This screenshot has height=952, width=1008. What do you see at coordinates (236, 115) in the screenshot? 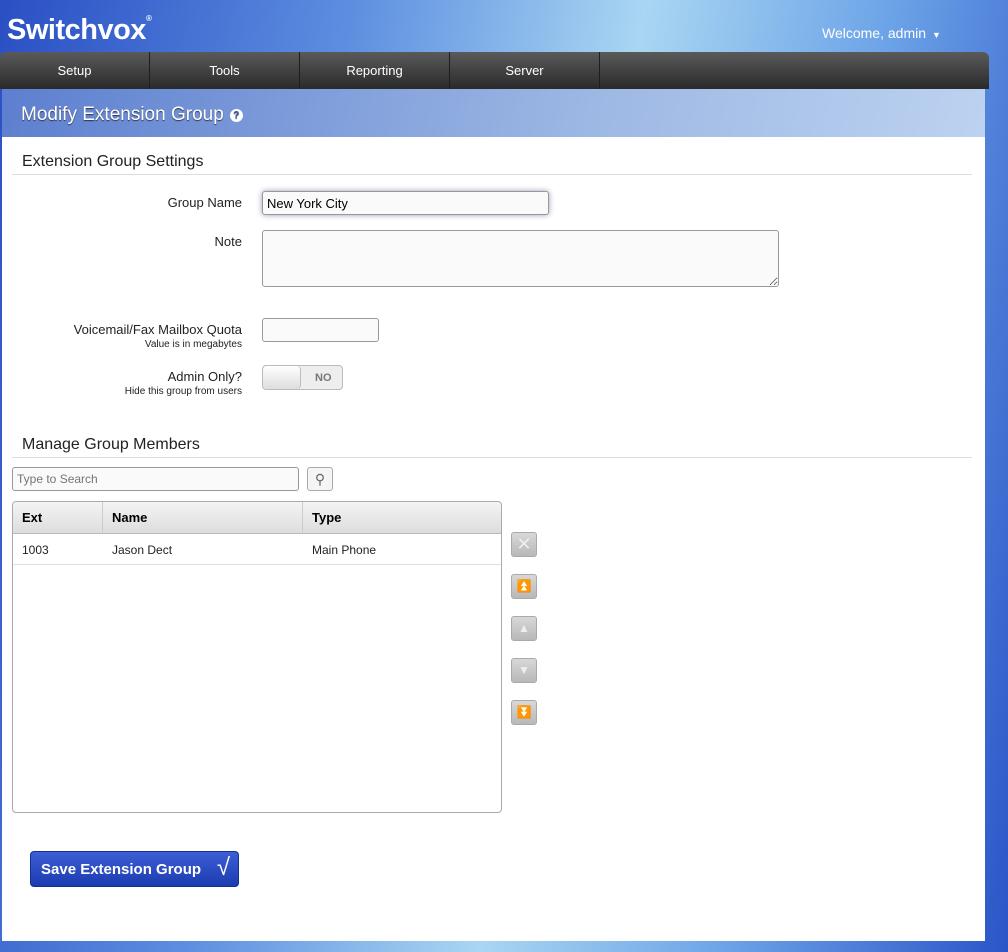
I see `help-icon: ?` at bounding box center [236, 115].